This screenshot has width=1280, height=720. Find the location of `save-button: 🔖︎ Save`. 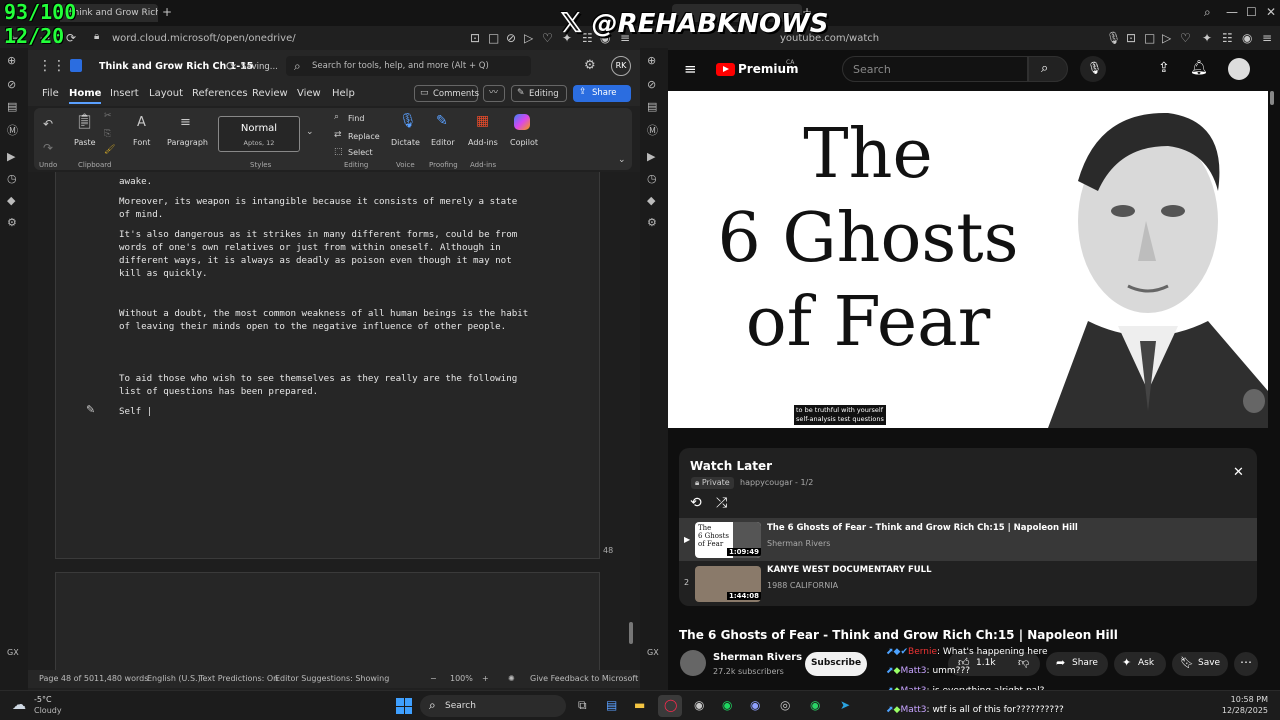

save-button: 🔖︎ Save is located at coordinates (1200, 664).